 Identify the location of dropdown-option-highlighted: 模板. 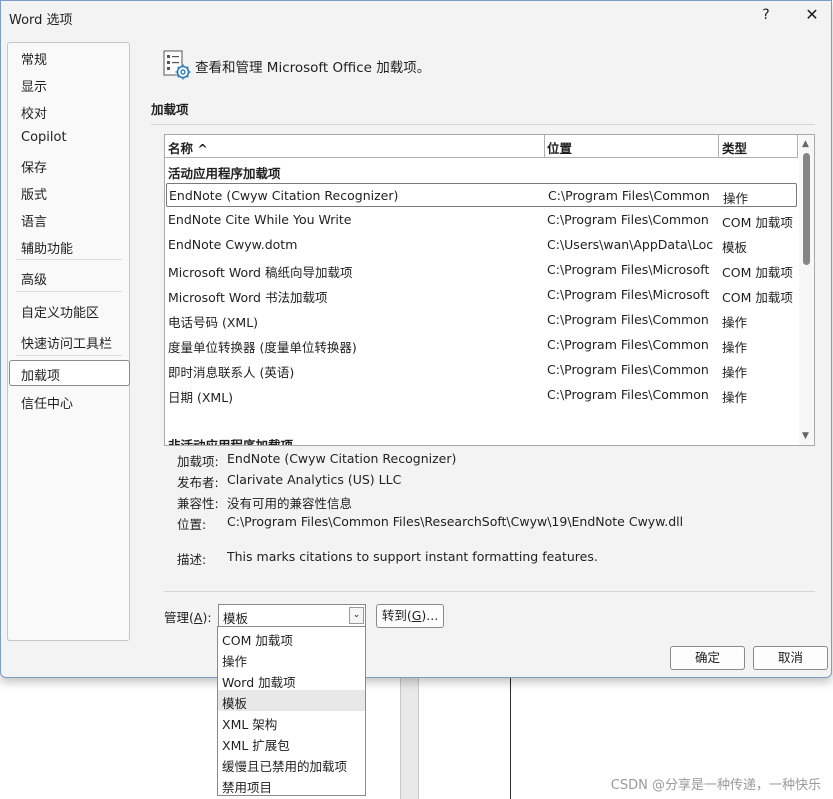
(291, 700).